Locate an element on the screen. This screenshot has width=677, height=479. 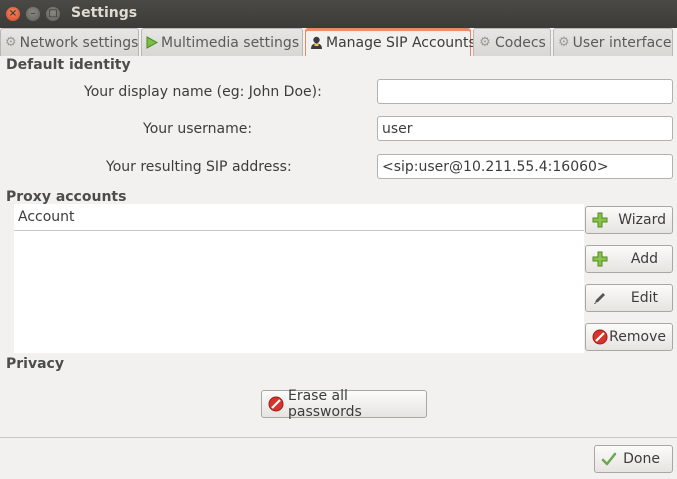
erase-all-passwords-button: Erase all passwords is located at coordinates (344, 404).